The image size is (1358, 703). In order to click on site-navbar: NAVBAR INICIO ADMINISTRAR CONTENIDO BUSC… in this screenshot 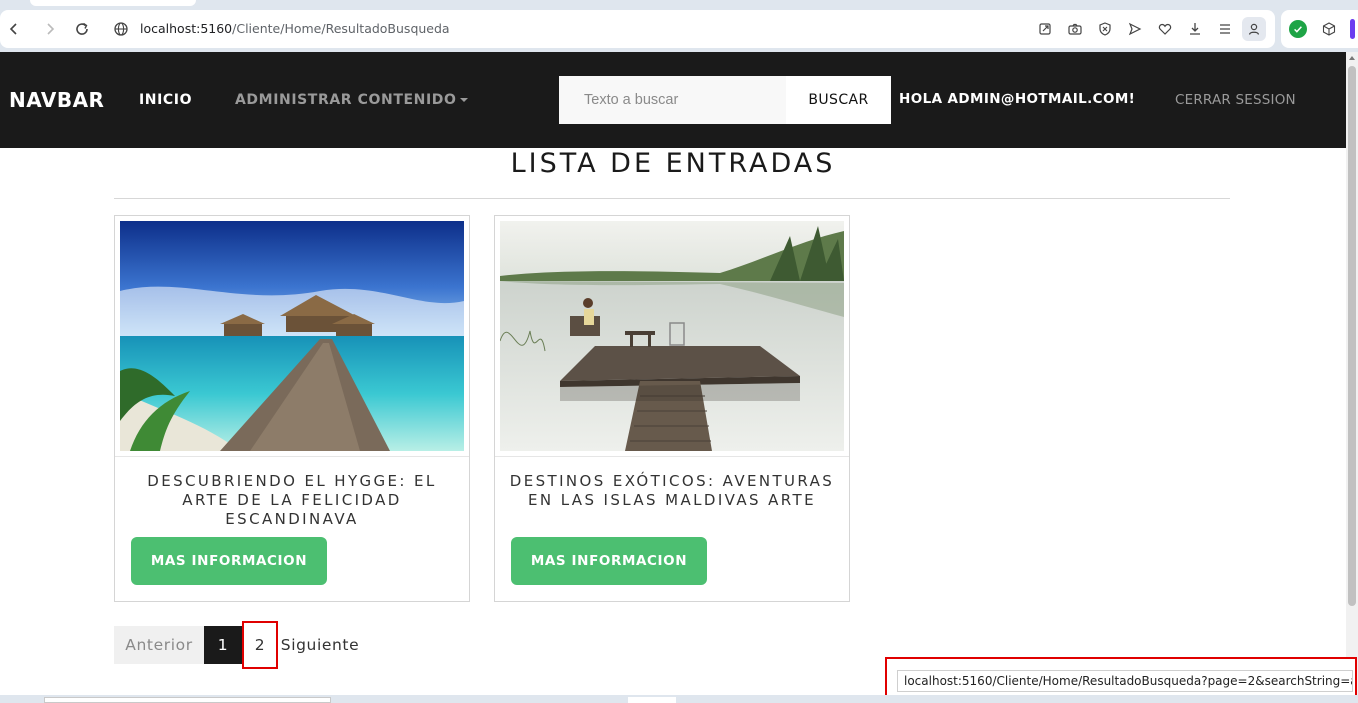, I will do `click(673, 100)`.